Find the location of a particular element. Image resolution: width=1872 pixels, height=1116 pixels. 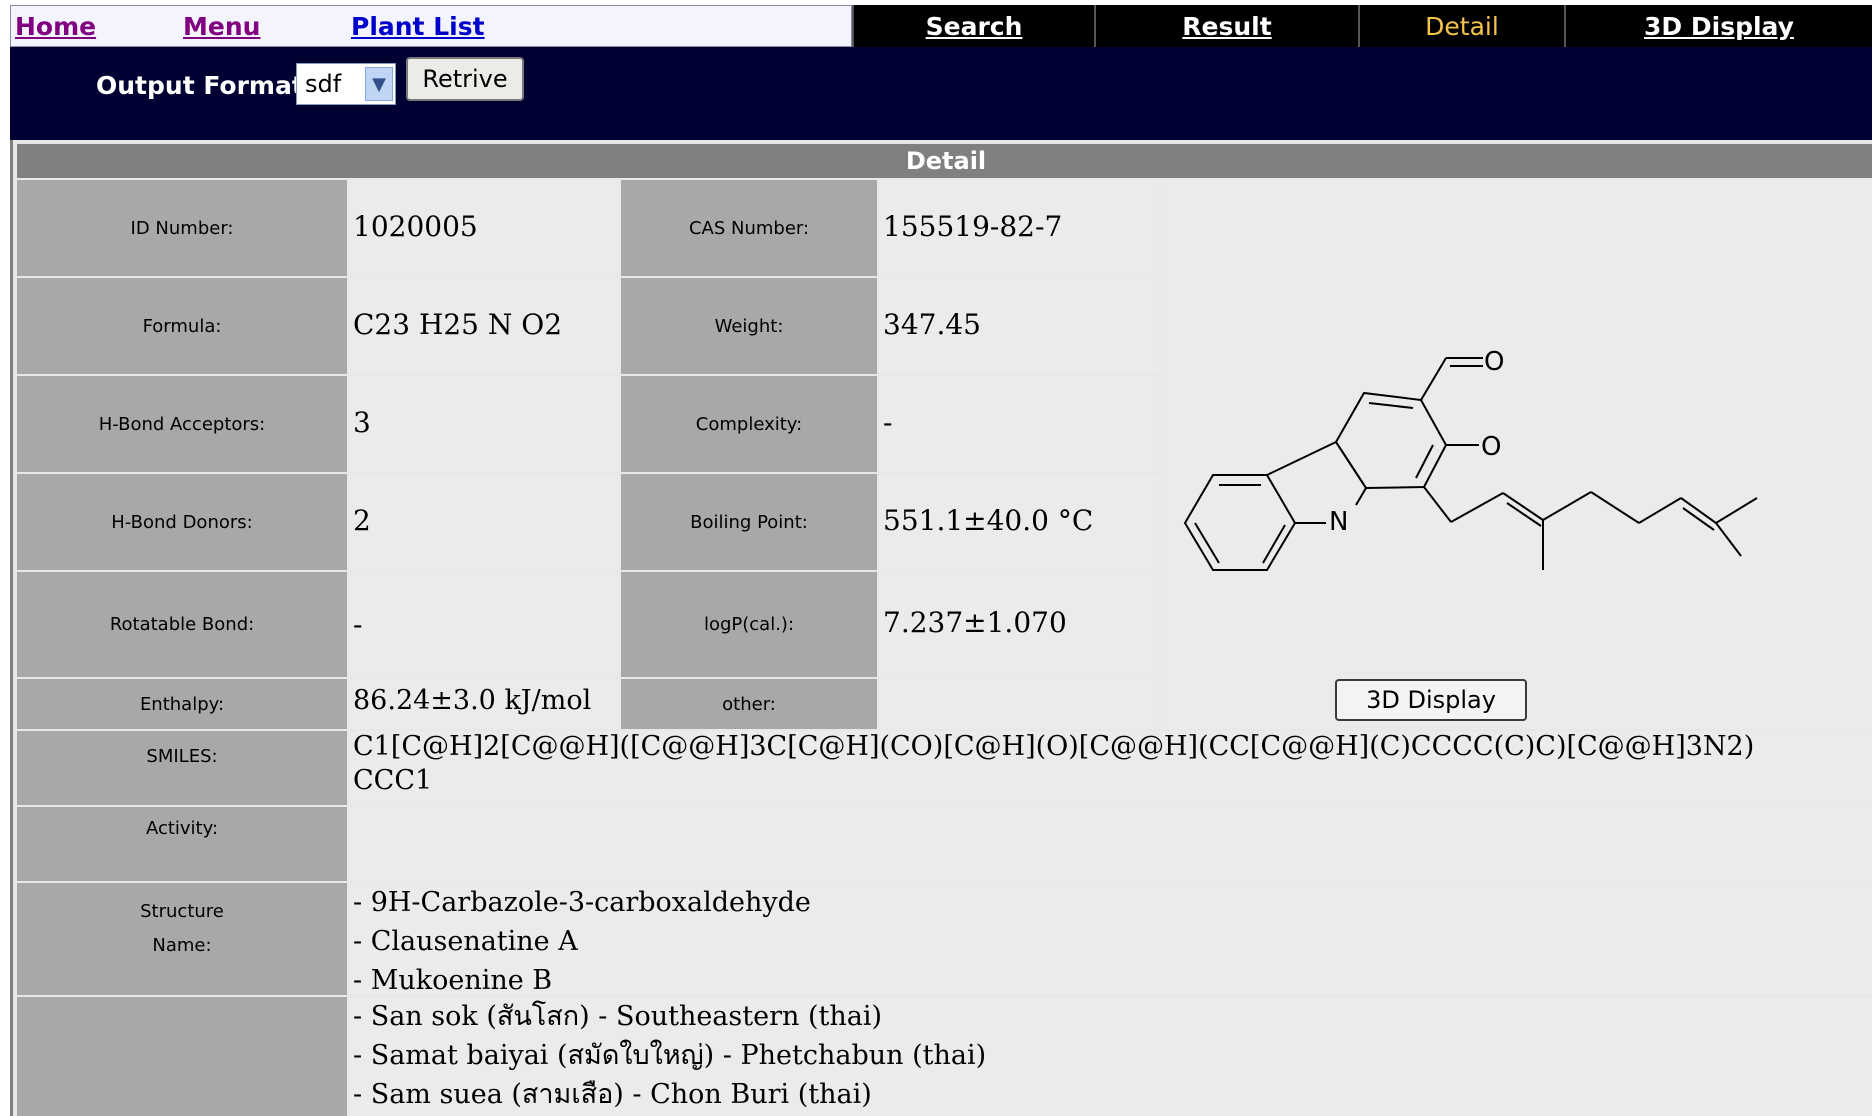

atom-label-n: N is located at coordinates (1338, 522).